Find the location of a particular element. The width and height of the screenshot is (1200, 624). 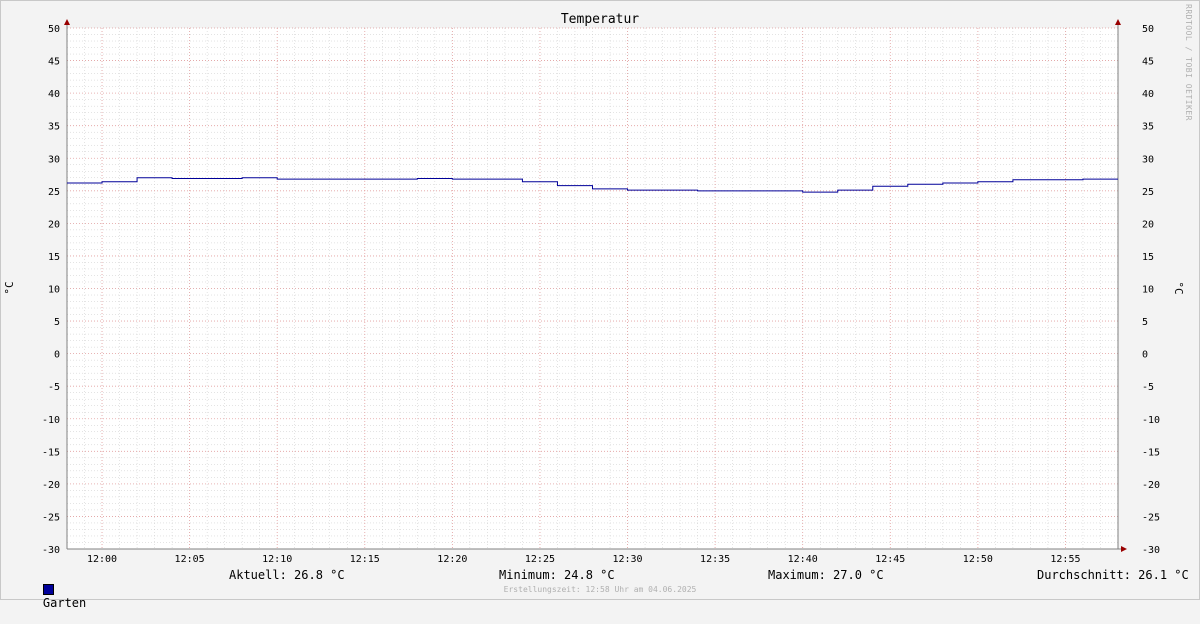

y-axis-label-right: °C is located at coordinates (1178, 287).